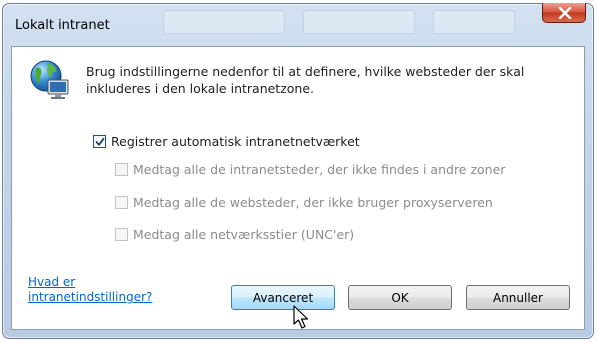 The height and width of the screenshot is (343, 598). I want to click on auto-detect-checkbox-row: Registrer automatisk intranetnetværket, so click(226, 141).